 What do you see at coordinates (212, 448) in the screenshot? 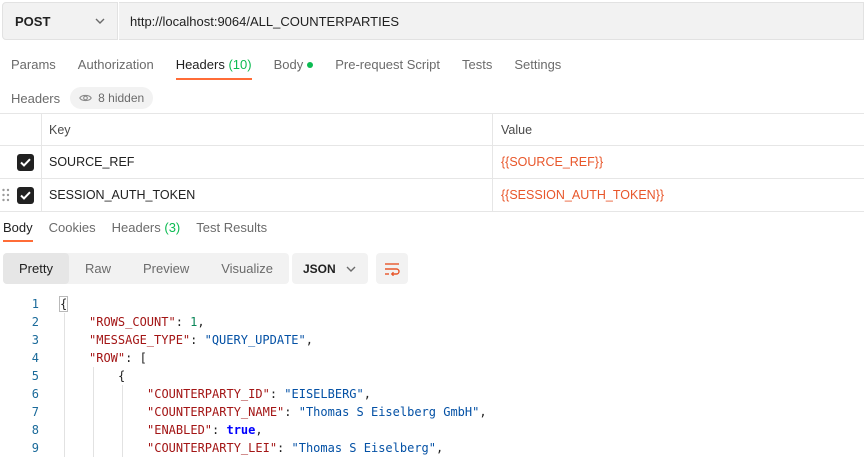
I see `code-token: "COUNTERPARTY_LEI"` at bounding box center [212, 448].